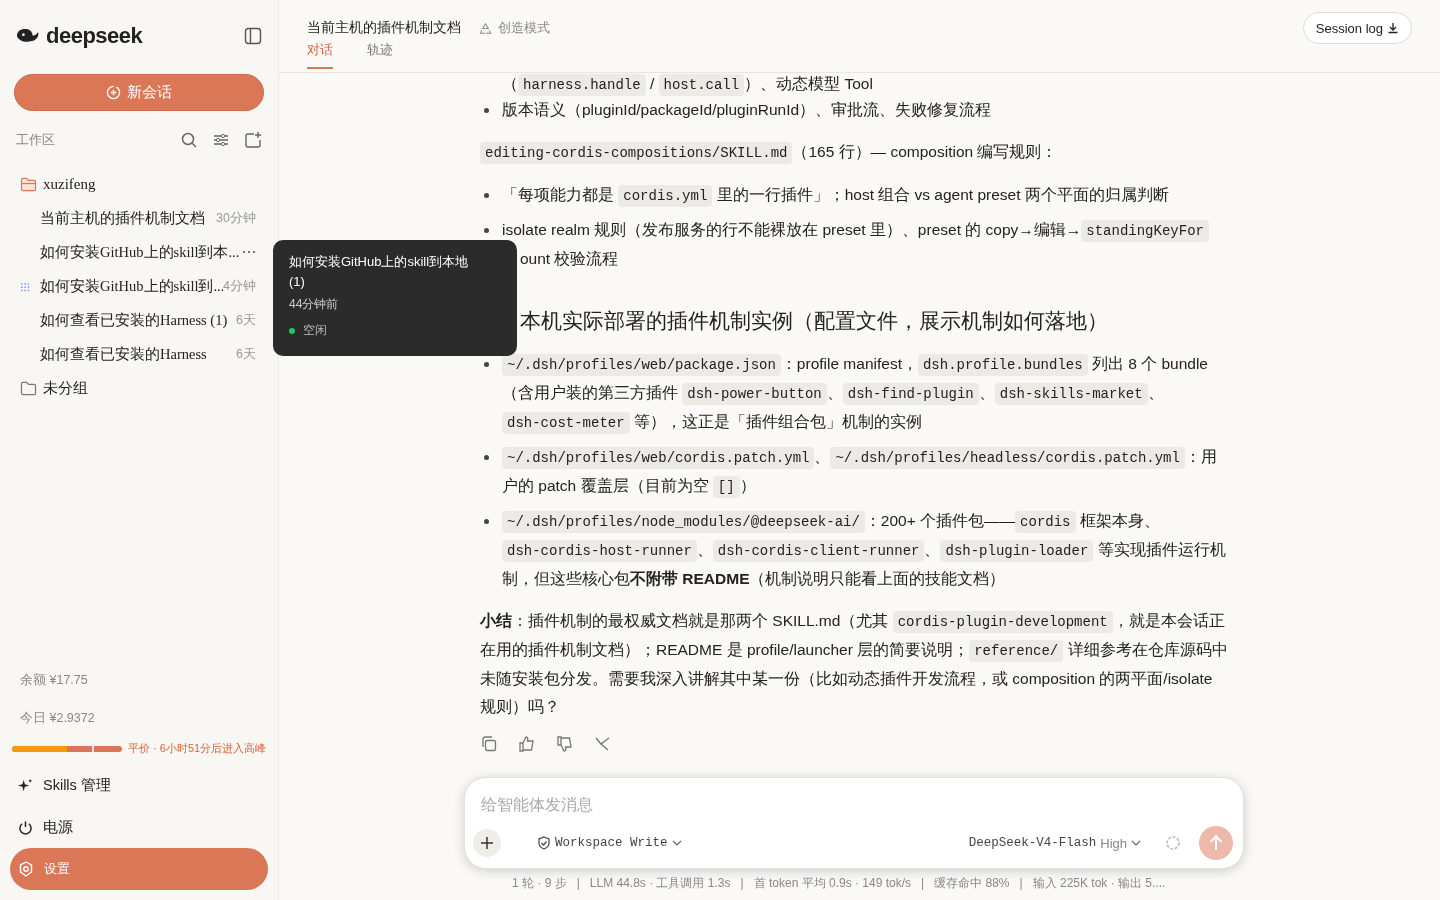 Image resolution: width=1440 pixels, height=900 pixels. I want to click on plus-circle-icon, so click(113, 92).